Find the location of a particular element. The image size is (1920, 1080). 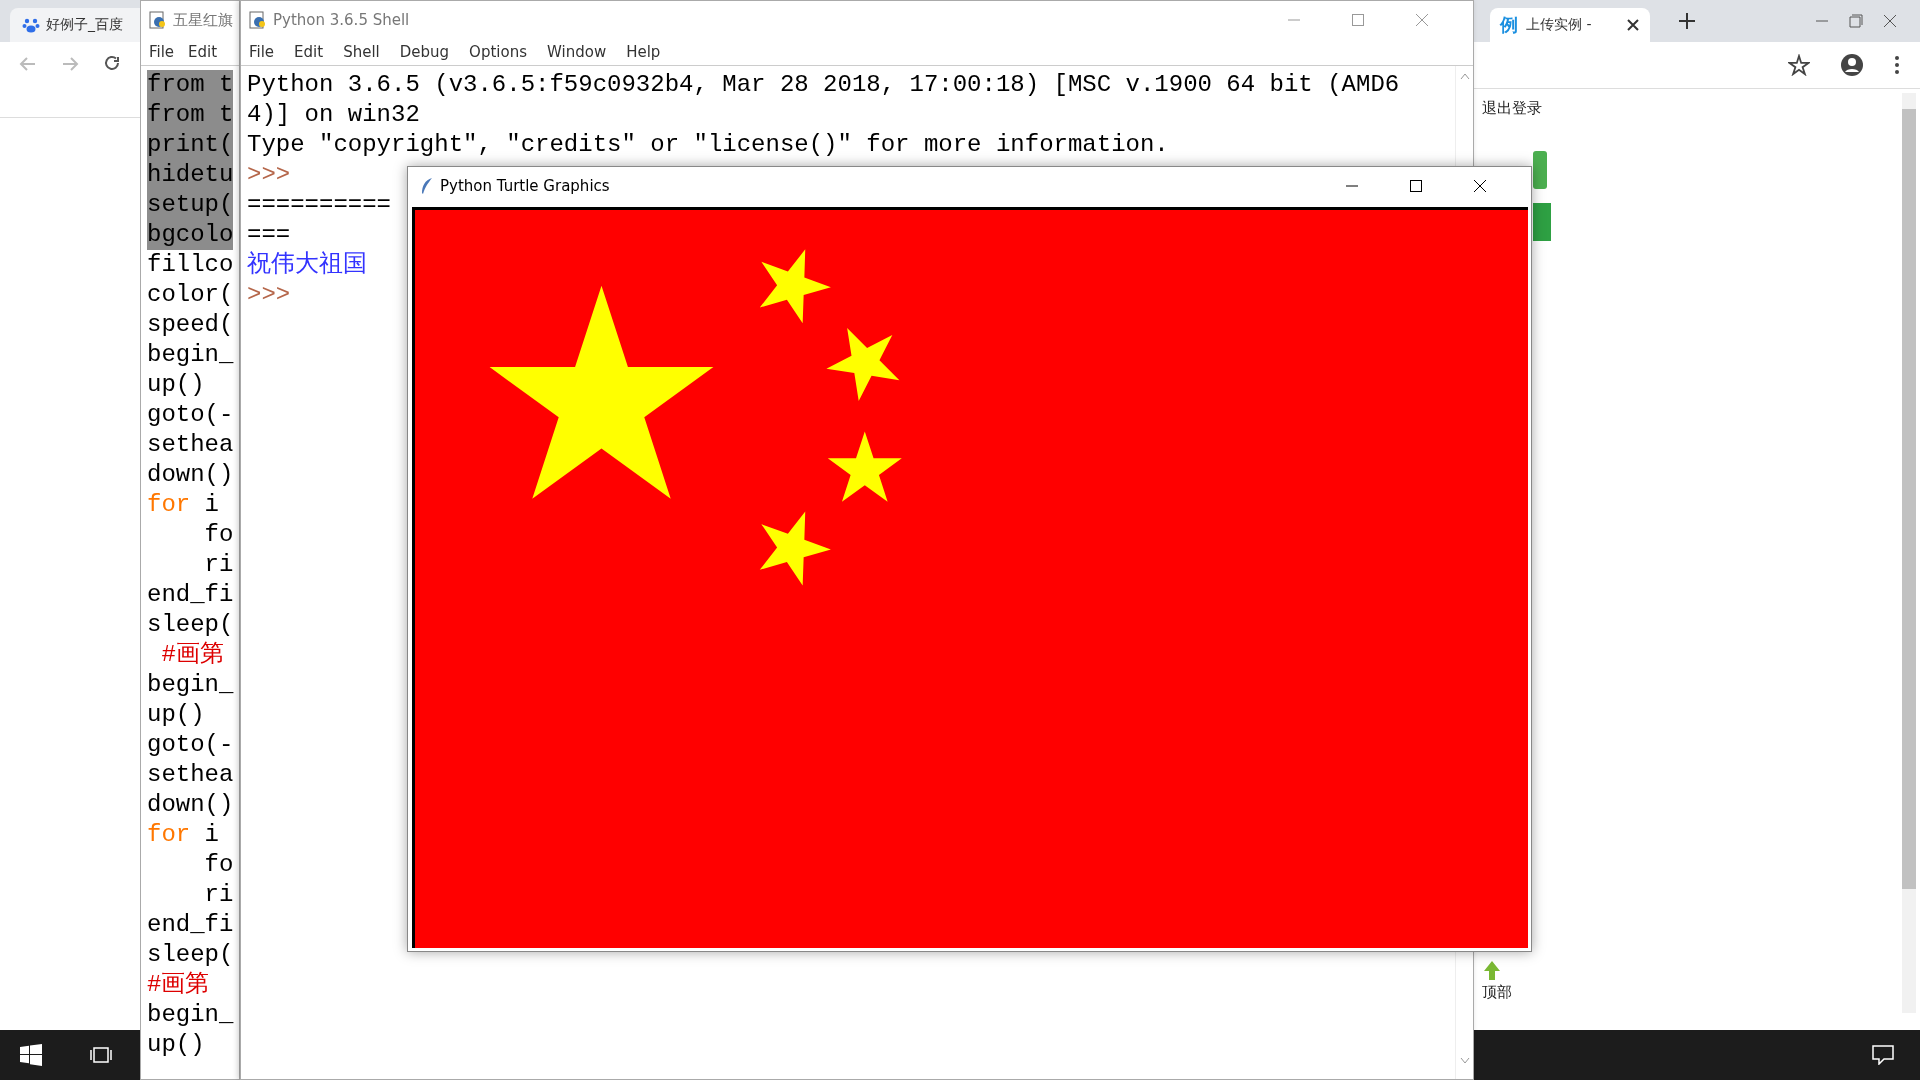

code-line: color( is located at coordinates (190, 295).